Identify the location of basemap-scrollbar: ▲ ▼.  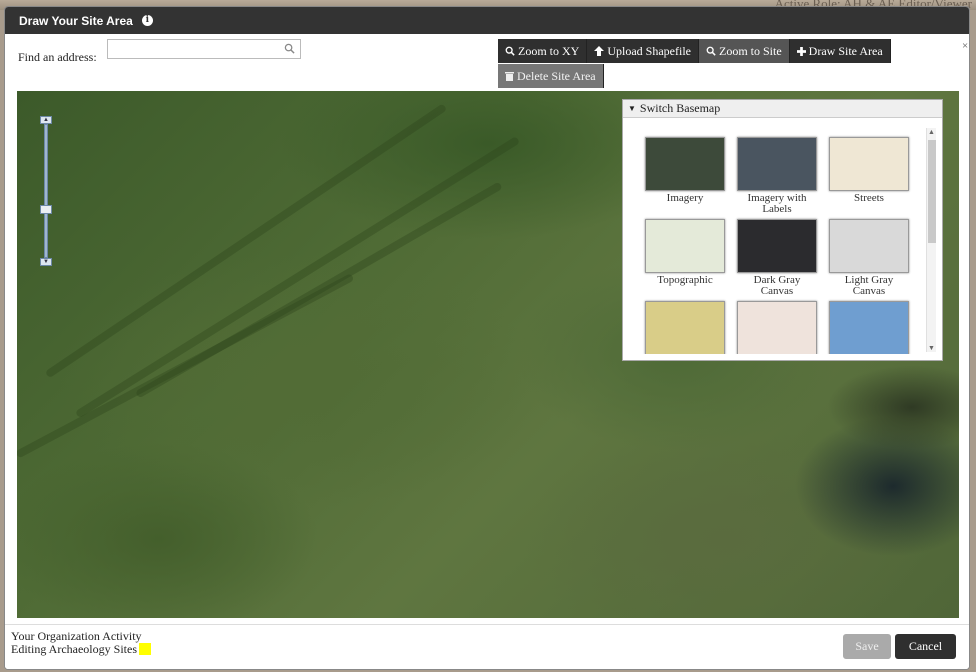
(931, 240).